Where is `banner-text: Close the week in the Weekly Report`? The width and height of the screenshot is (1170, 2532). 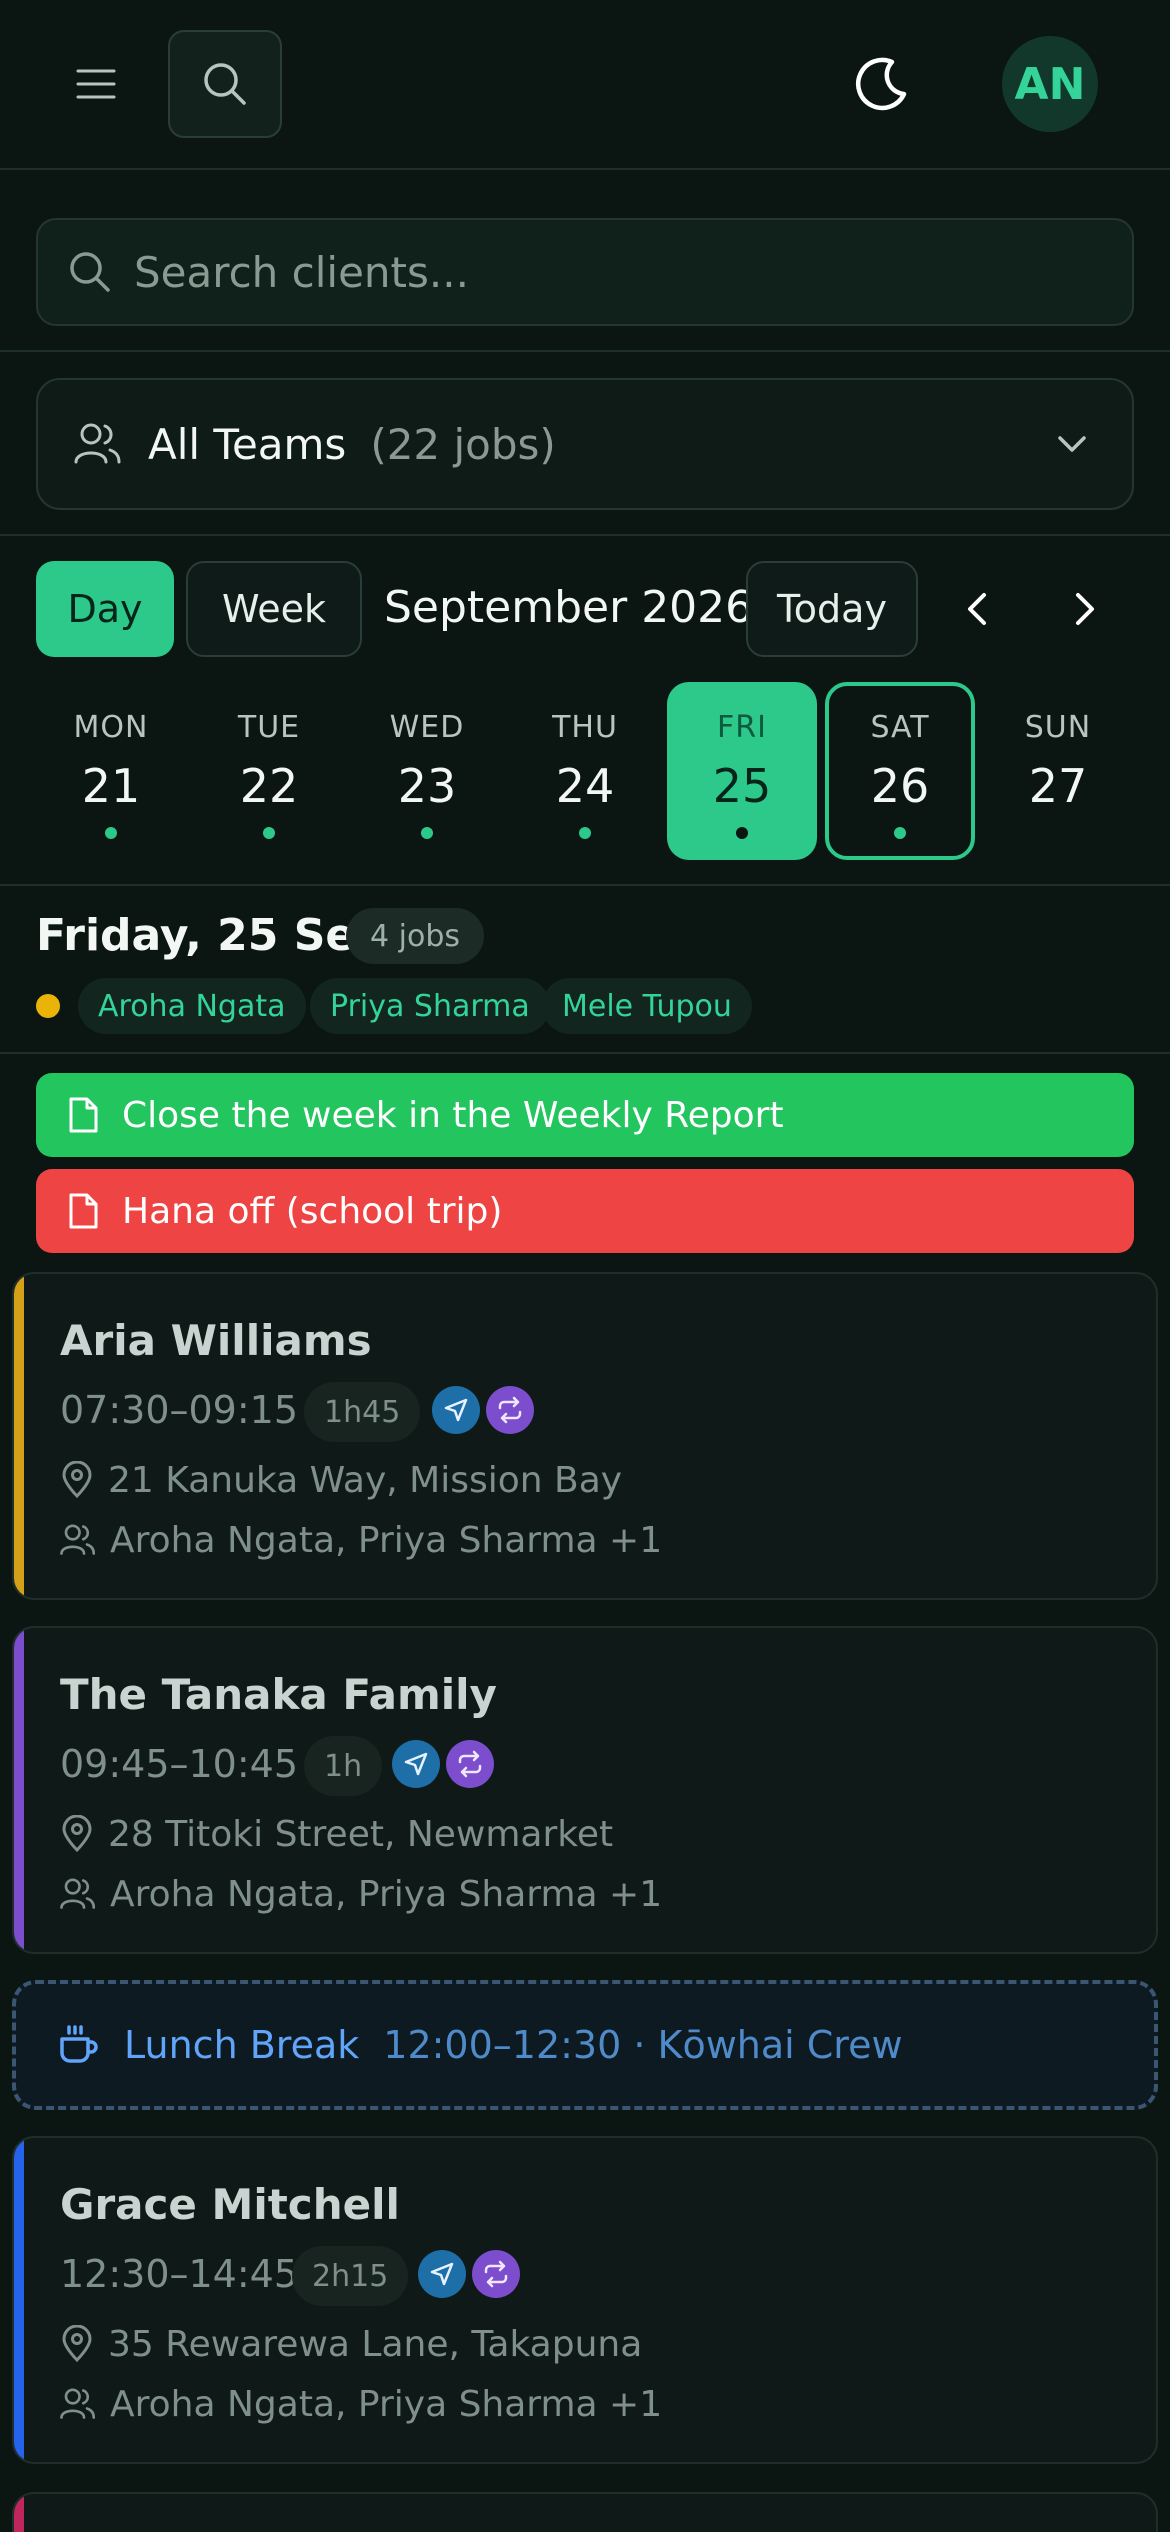 banner-text: Close the week in the Weekly Report is located at coordinates (453, 1115).